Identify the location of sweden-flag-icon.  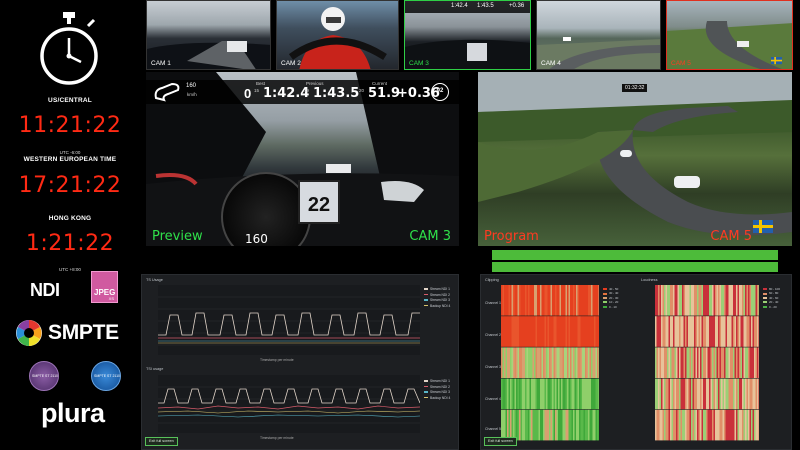
(763, 226).